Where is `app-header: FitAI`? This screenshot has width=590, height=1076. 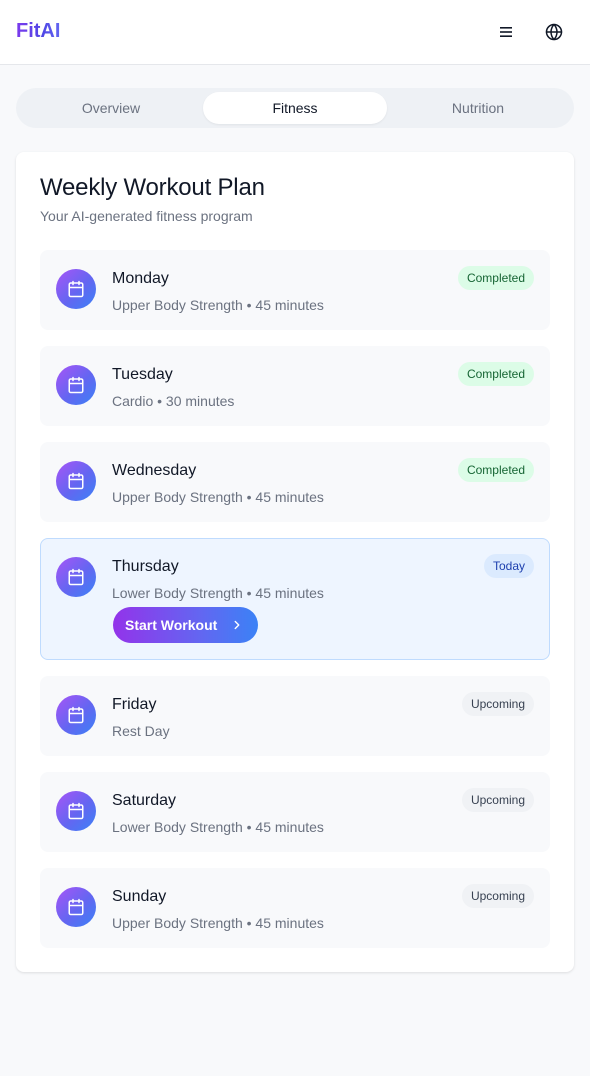 app-header: FitAI is located at coordinates (295, 32).